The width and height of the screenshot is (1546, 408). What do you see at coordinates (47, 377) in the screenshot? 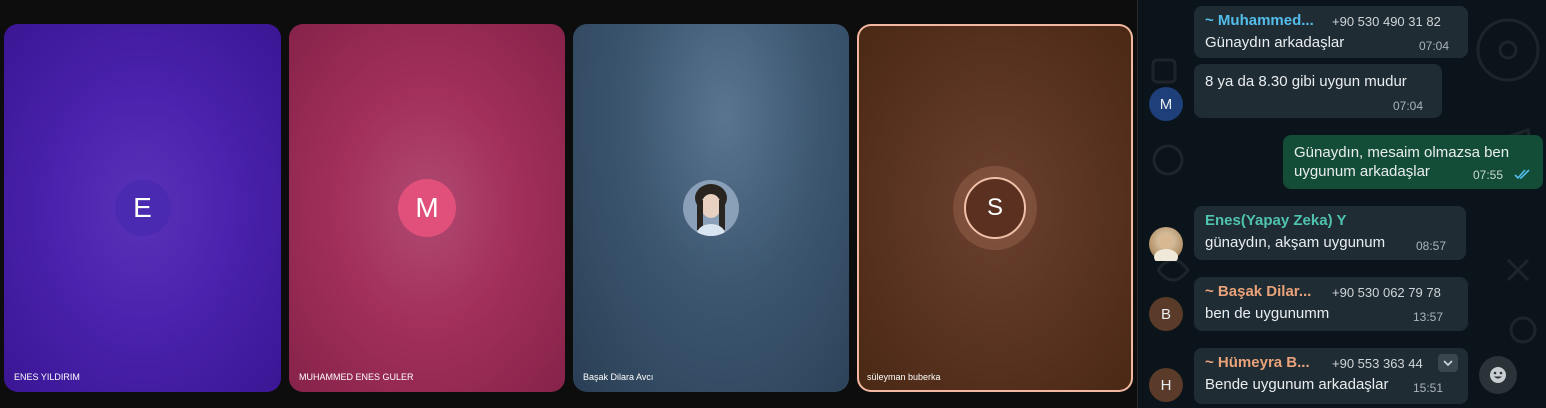
I see `participant-name: ENES YILDIRIM` at bounding box center [47, 377].